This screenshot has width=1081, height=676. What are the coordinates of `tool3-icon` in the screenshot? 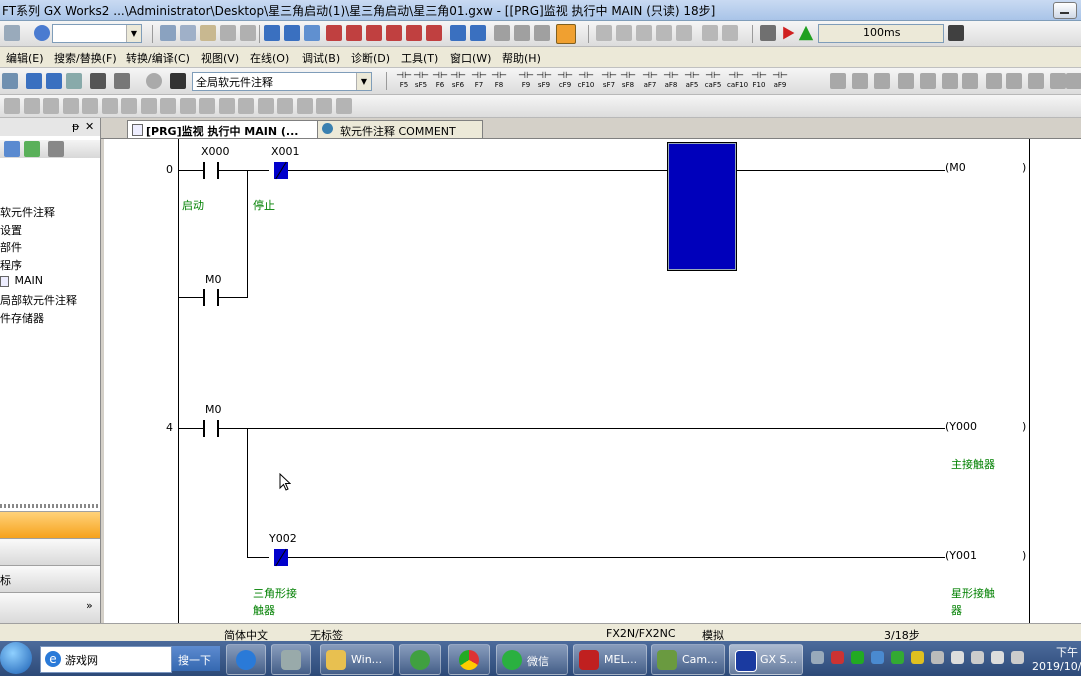 It's located at (542, 33).